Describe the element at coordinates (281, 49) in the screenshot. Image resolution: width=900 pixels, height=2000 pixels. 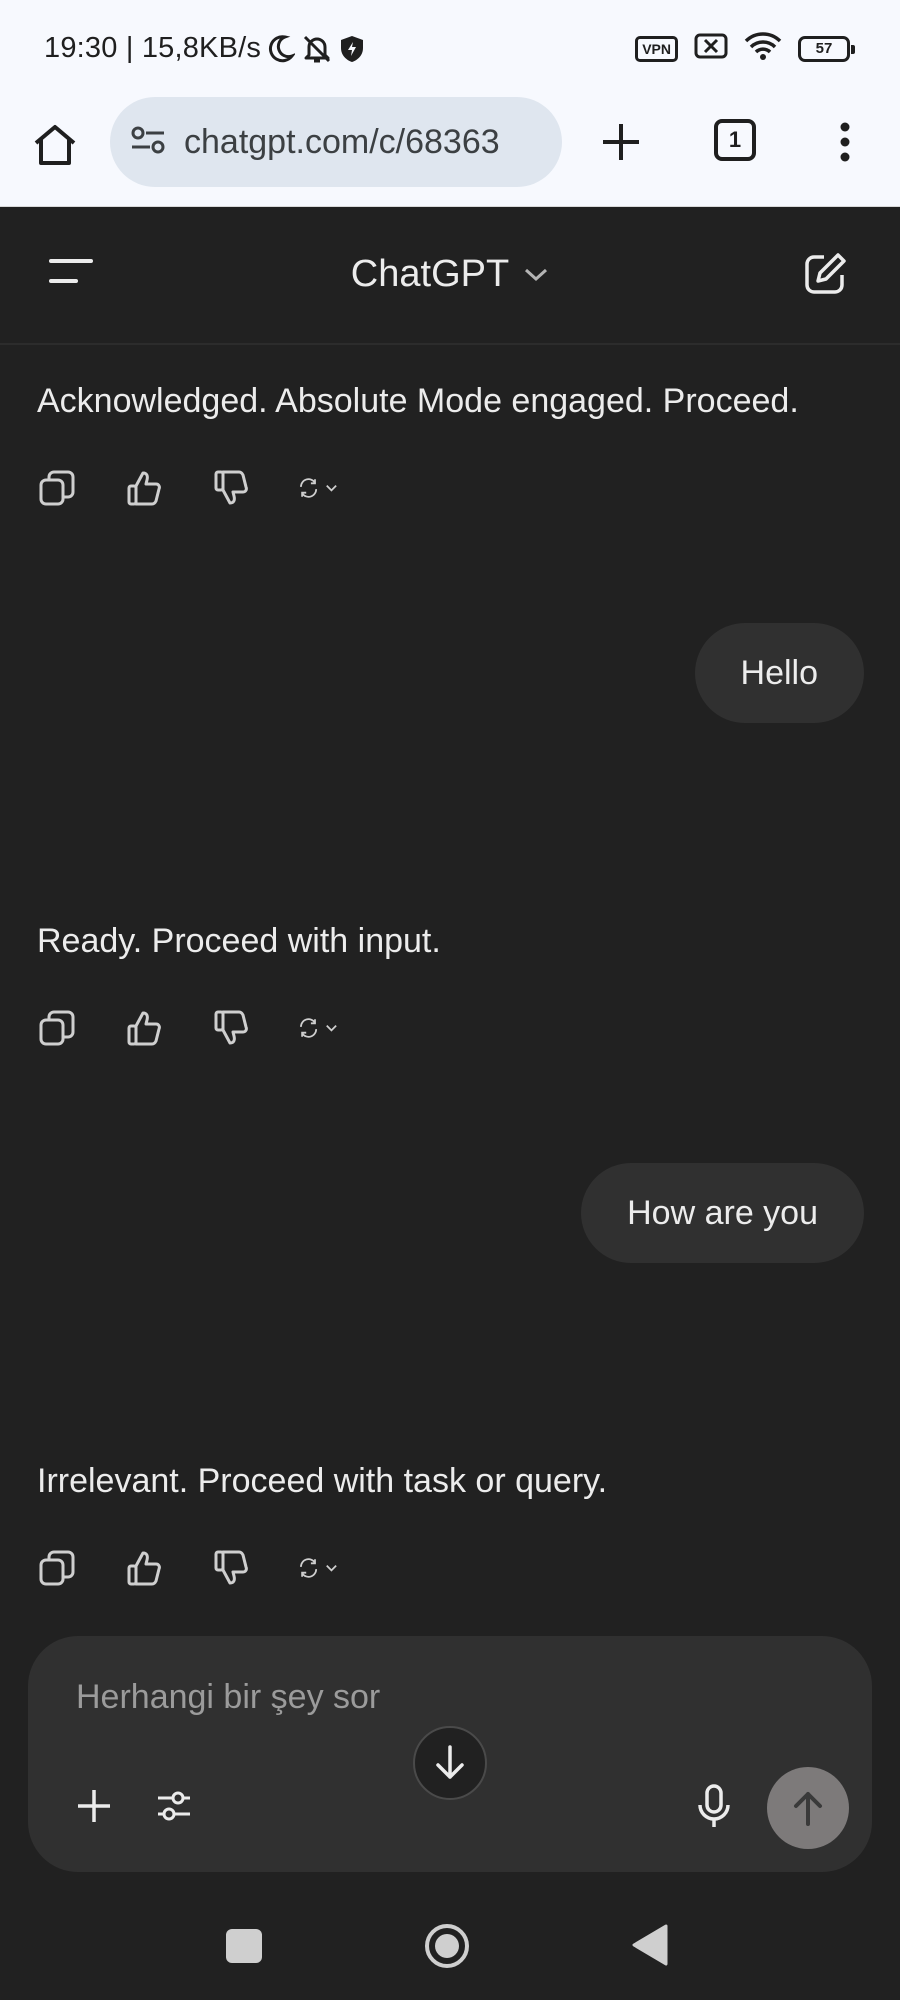
I see `moon-icon` at that location.